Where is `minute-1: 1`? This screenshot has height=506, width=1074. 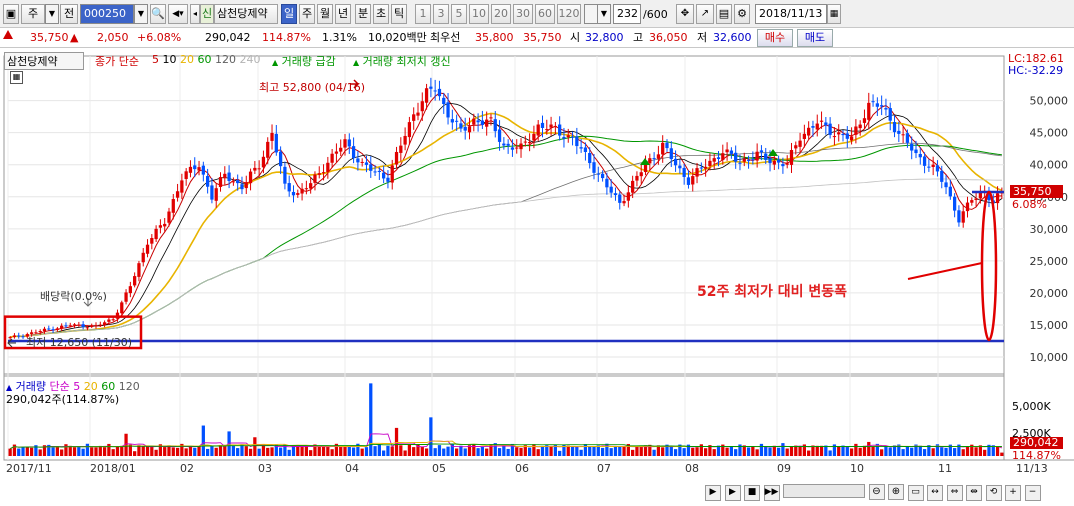
minute-1: 1 is located at coordinates (423, 14).